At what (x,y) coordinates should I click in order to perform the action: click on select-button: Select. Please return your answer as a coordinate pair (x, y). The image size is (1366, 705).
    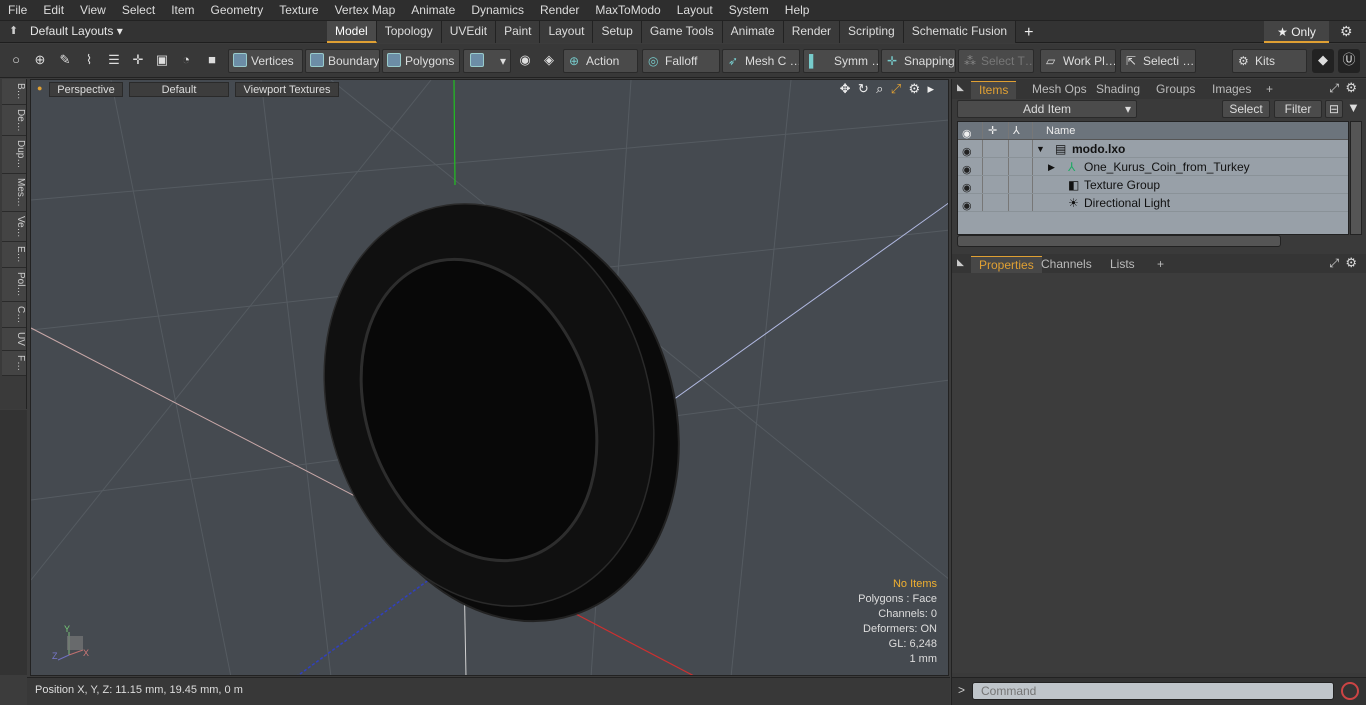
    Looking at the image, I should click on (1246, 109).